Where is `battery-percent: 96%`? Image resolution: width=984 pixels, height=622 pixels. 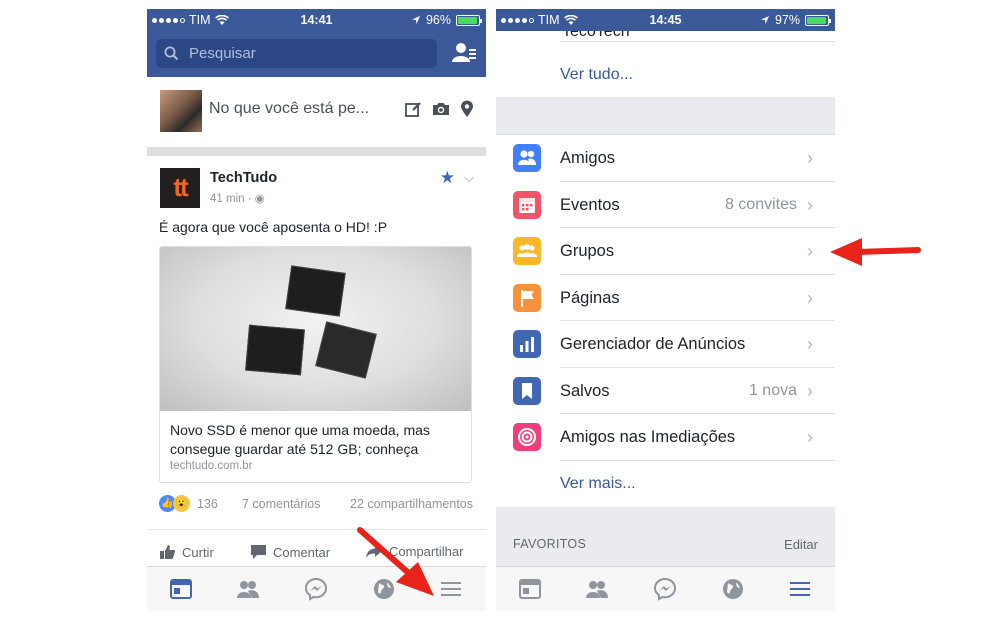 battery-percent: 96% is located at coordinates (438, 20).